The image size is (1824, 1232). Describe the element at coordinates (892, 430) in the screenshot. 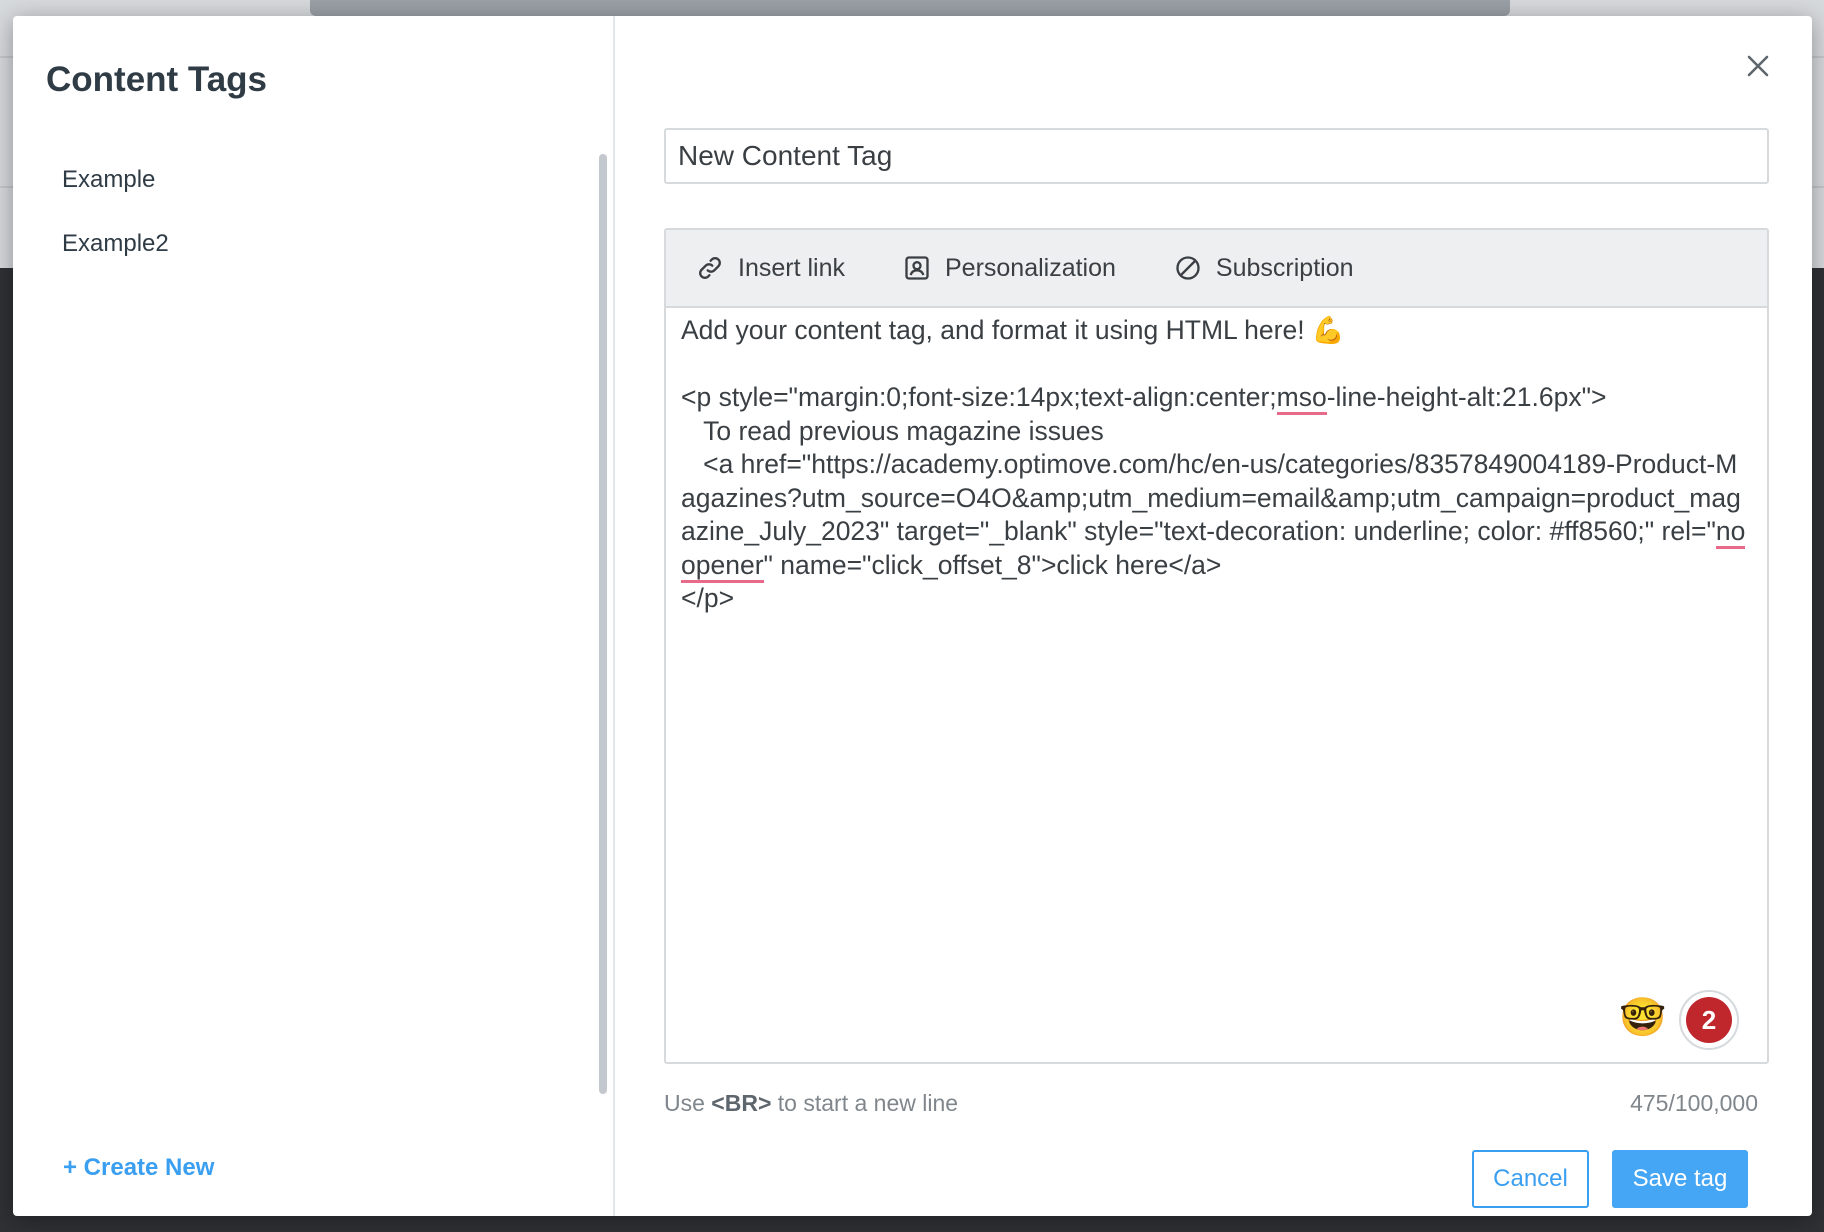

I see `content-line: To read previous magazine issues` at that location.